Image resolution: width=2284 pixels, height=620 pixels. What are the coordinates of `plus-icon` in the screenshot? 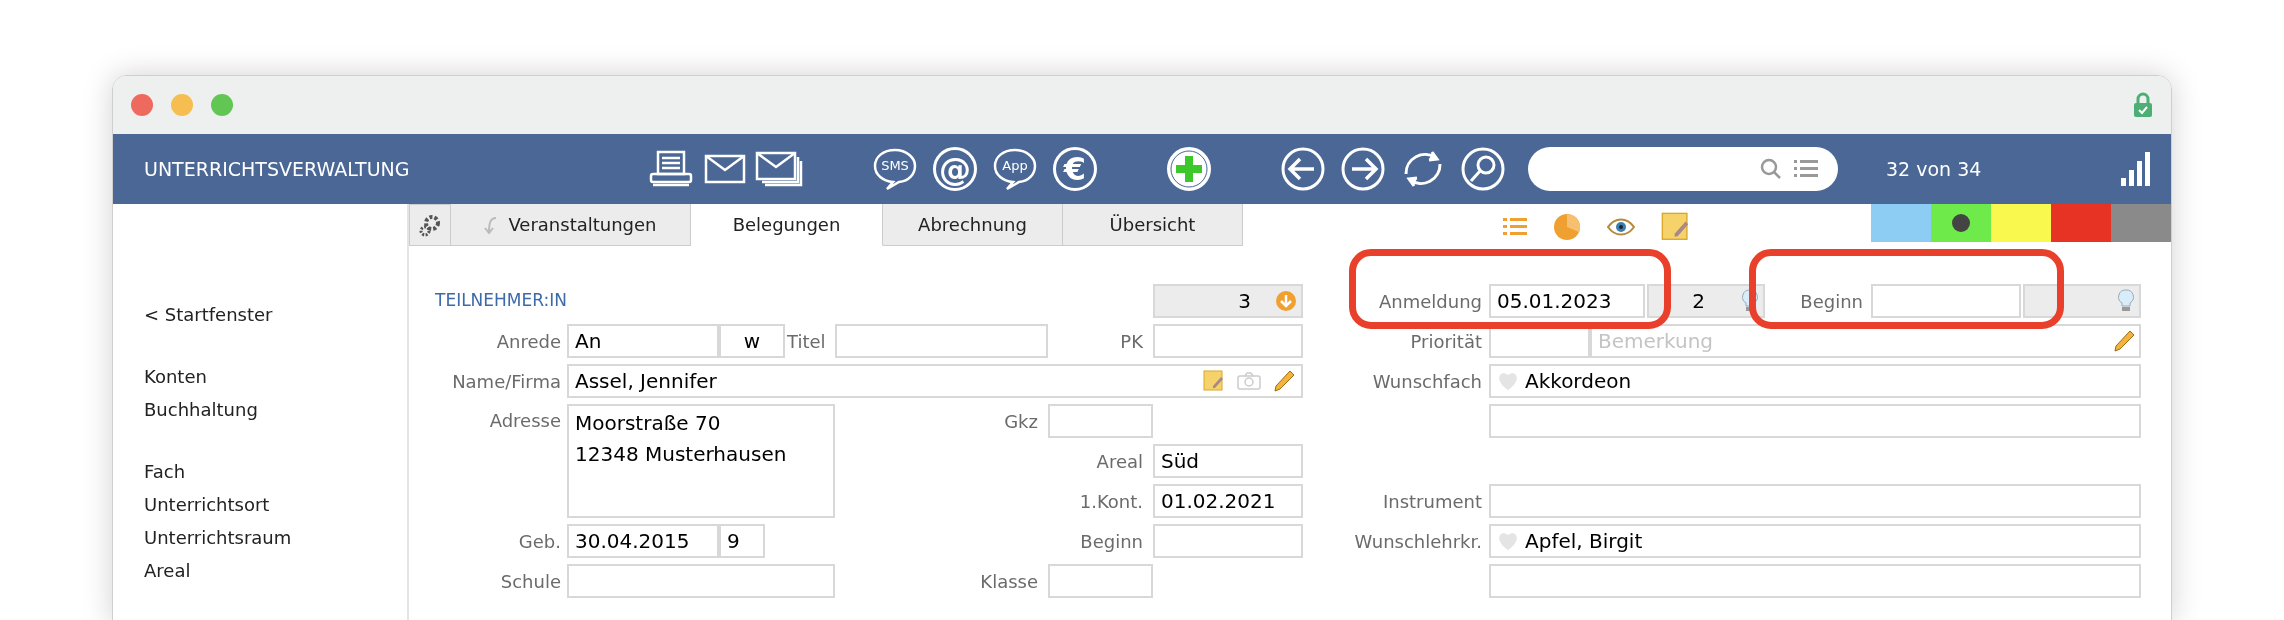 It's located at (1189, 169).